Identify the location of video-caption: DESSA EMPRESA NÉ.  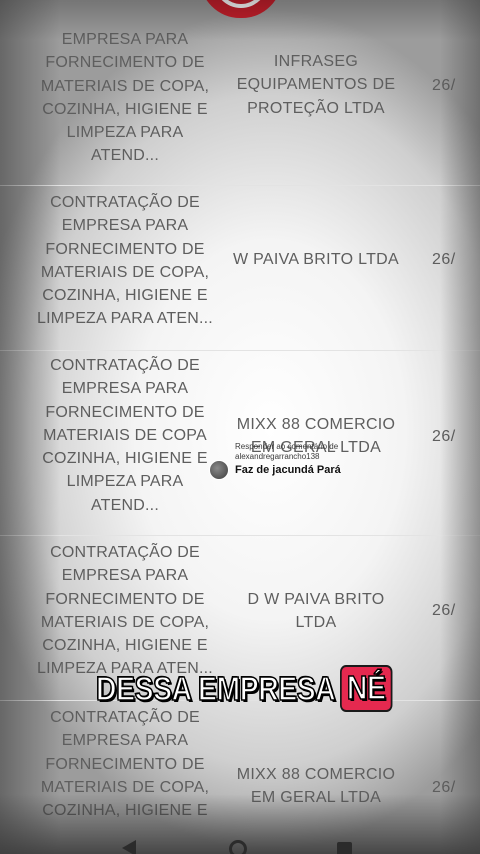
(248, 688).